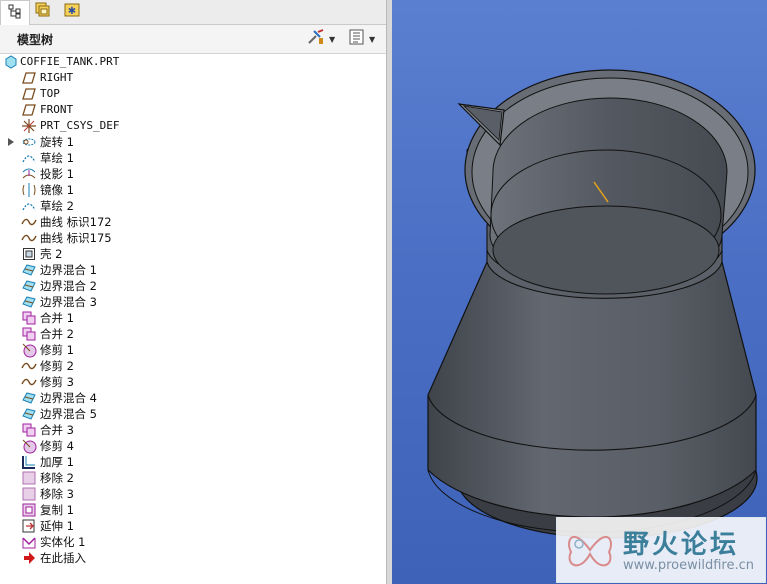 The image size is (767, 584). What do you see at coordinates (76, 238) in the screenshot?
I see `tree-item-label: 曲线 标识175` at bounding box center [76, 238].